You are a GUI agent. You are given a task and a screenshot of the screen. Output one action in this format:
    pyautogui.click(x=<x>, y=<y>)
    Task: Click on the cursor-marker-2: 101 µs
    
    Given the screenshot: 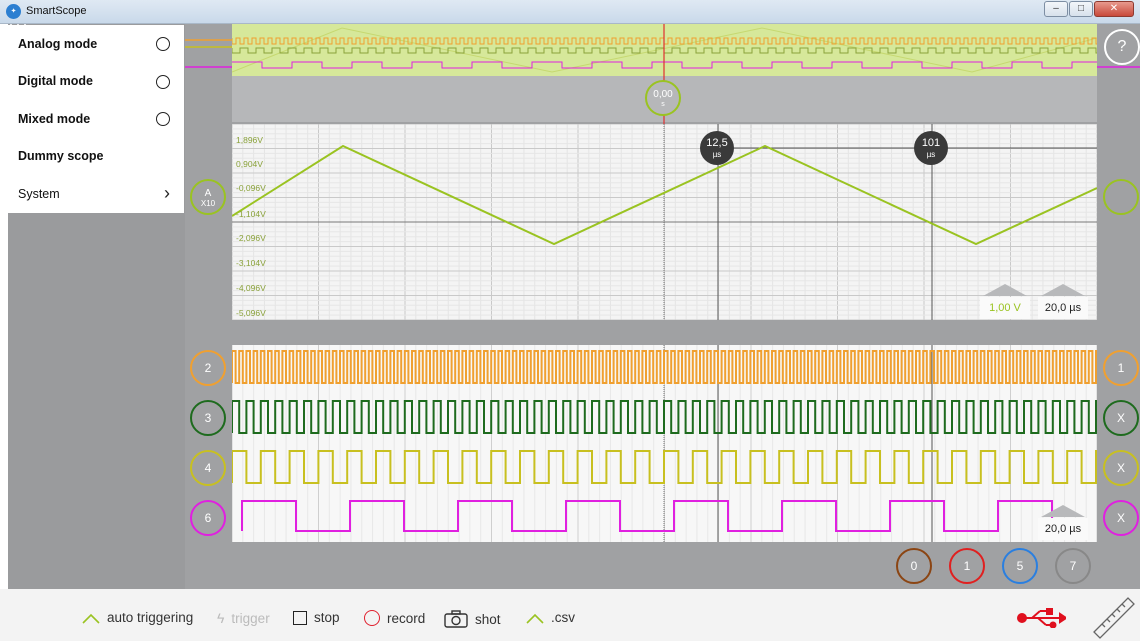 What is the action you would take?
    pyautogui.click(x=931, y=148)
    